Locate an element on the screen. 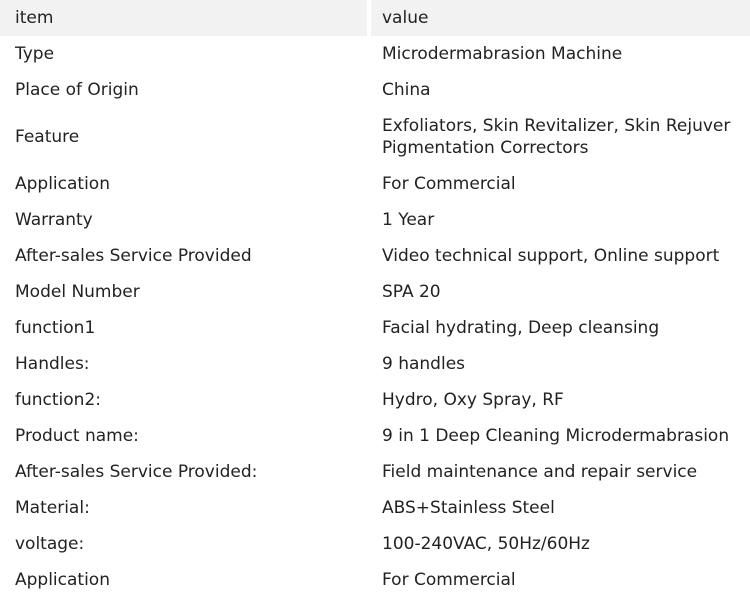  table-row: Place of Origin China is located at coordinates (375, 90).